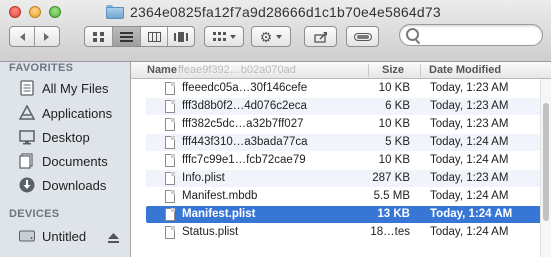  I want to click on action-button: ⚙, so click(271, 36).